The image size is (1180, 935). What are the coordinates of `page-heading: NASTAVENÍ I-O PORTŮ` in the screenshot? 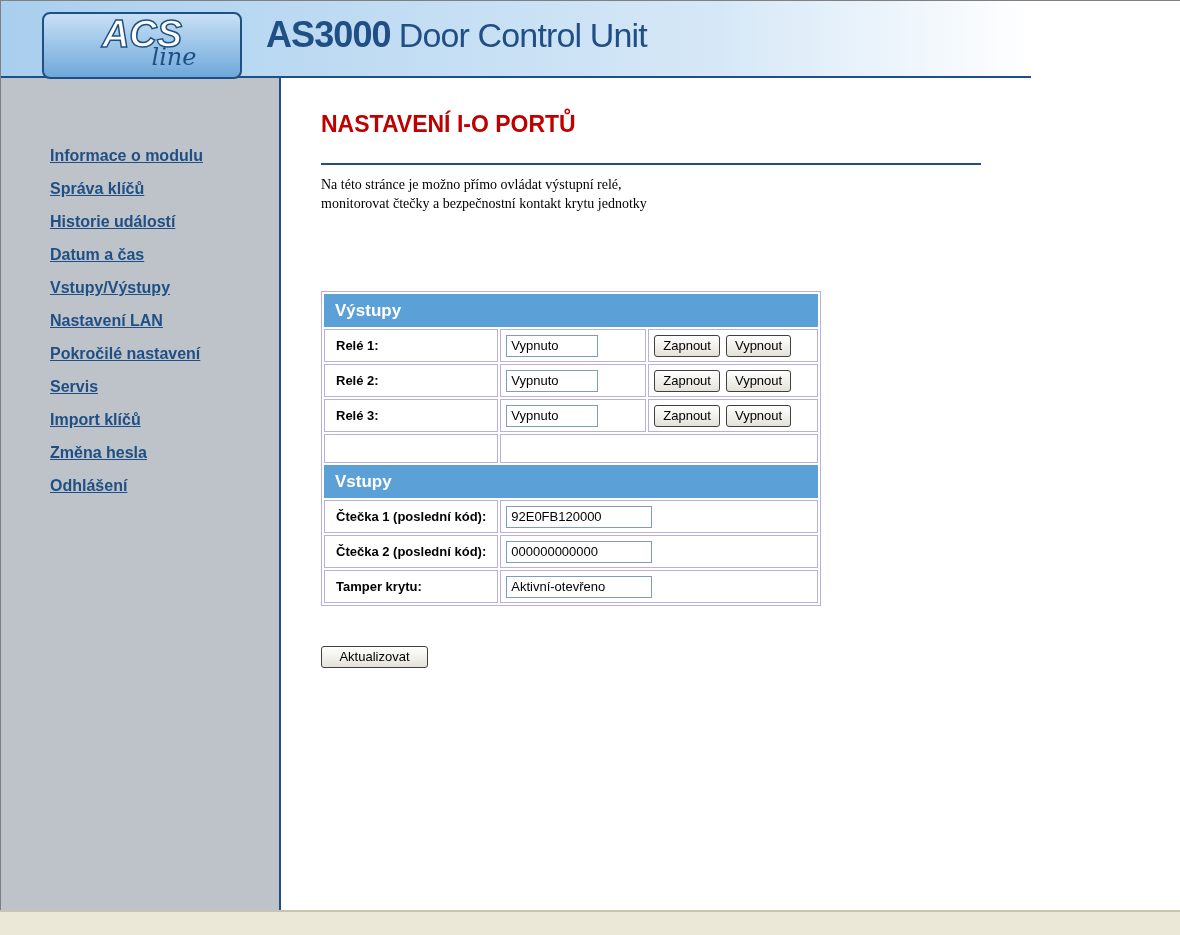 It's located at (750, 124).